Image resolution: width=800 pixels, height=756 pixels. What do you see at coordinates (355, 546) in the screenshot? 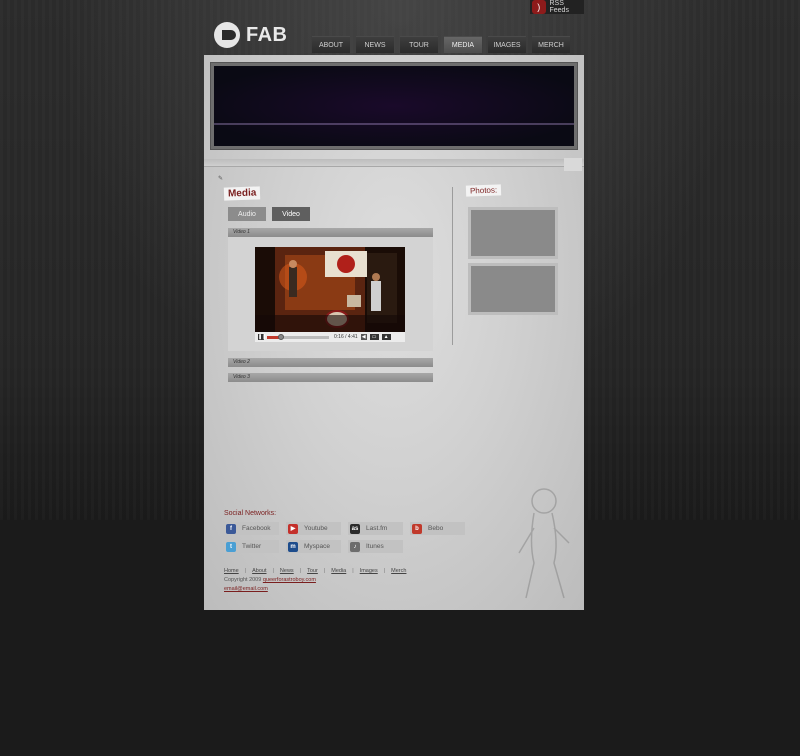
I see `itunes-icon: ♪` at bounding box center [355, 546].